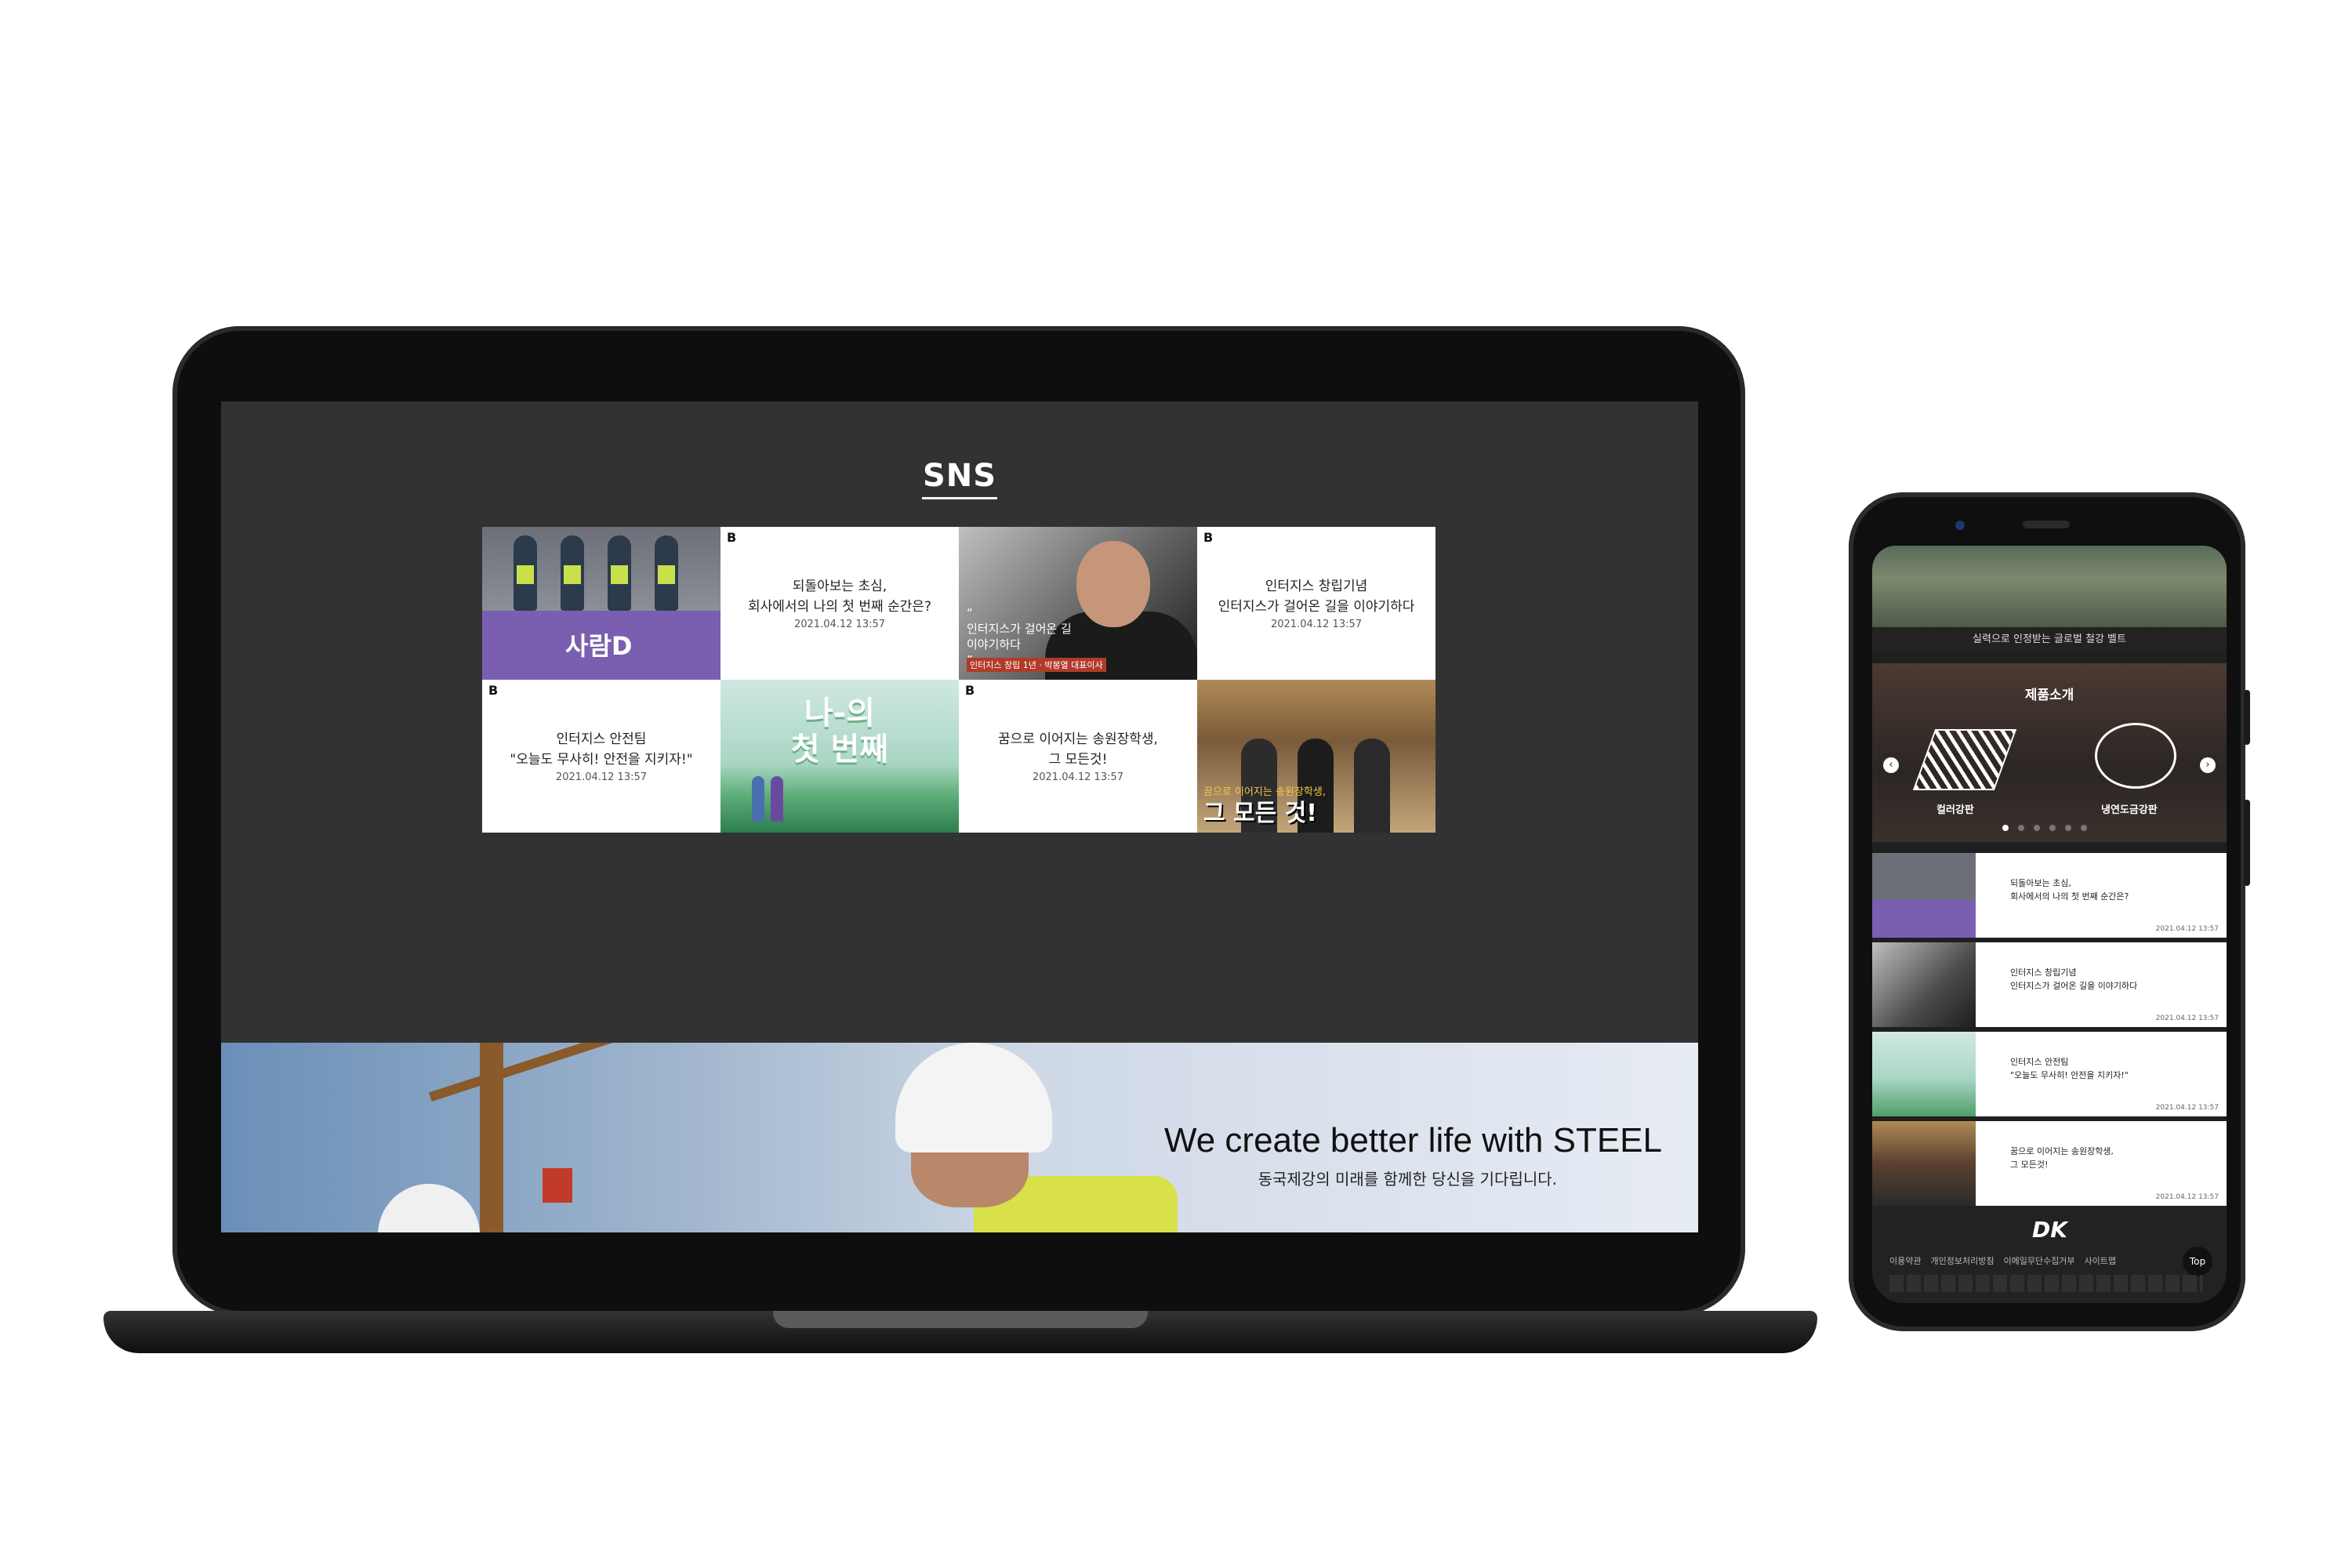 This screenshot has width=2352, height=1568. Describe the element at coordinates (1078, 749) in the screenshot. I see `post-headline: 꿈으로 이어지는 송원장학생, 그 모든것!` at that location.